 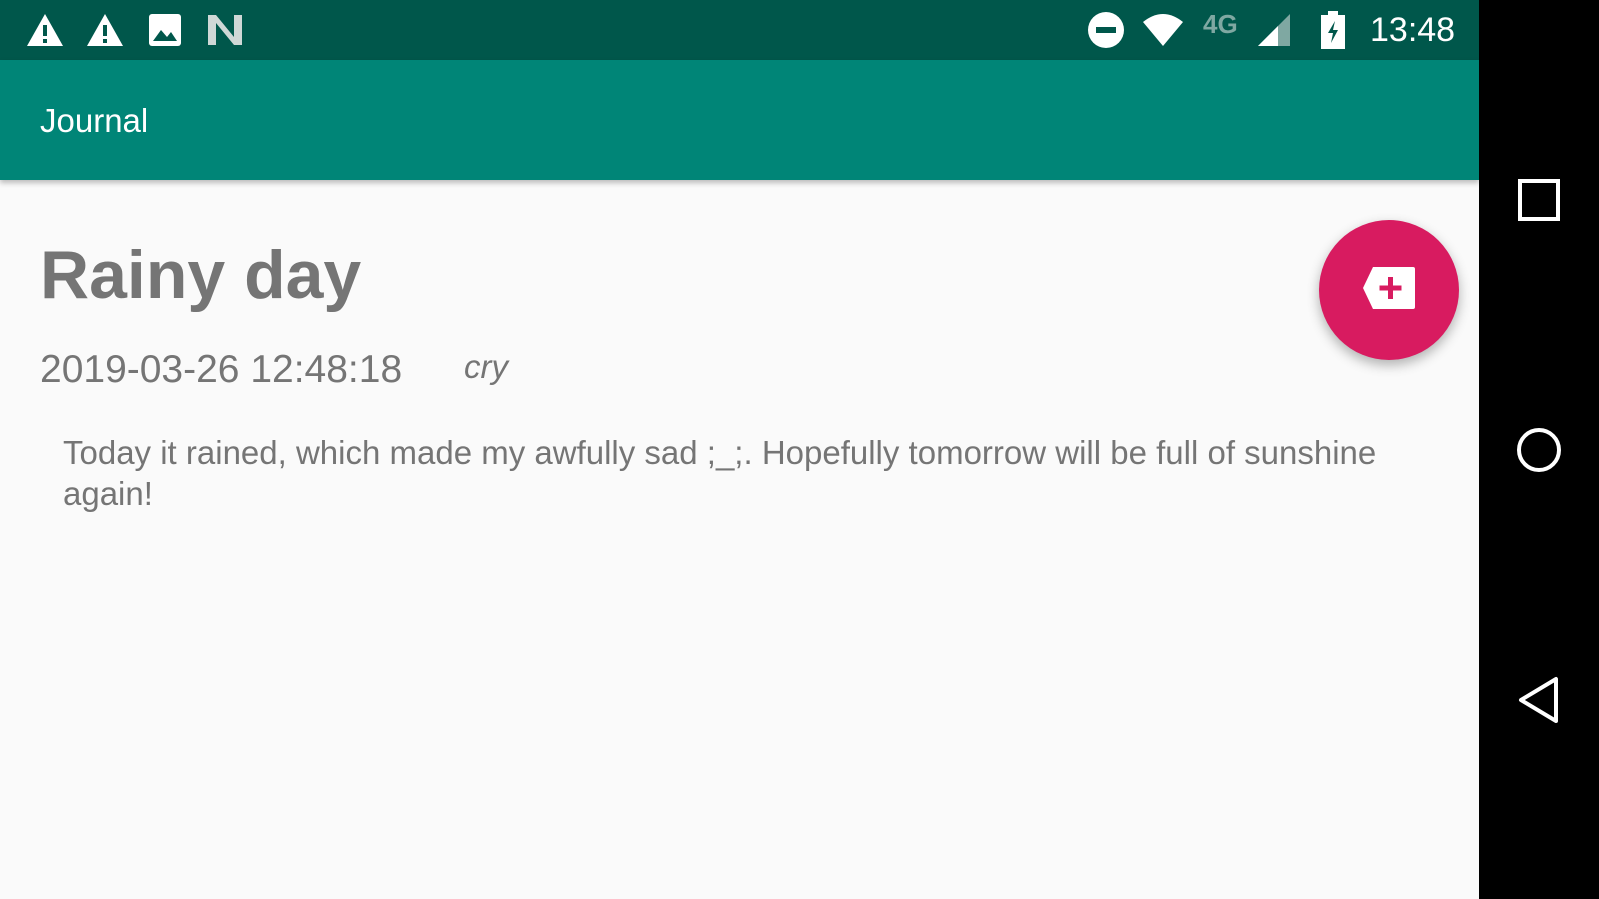 What do you see at coordinates (486, 366) in the screenshot?
I see `entry-mood: cry` at bounding box center [486, 366].